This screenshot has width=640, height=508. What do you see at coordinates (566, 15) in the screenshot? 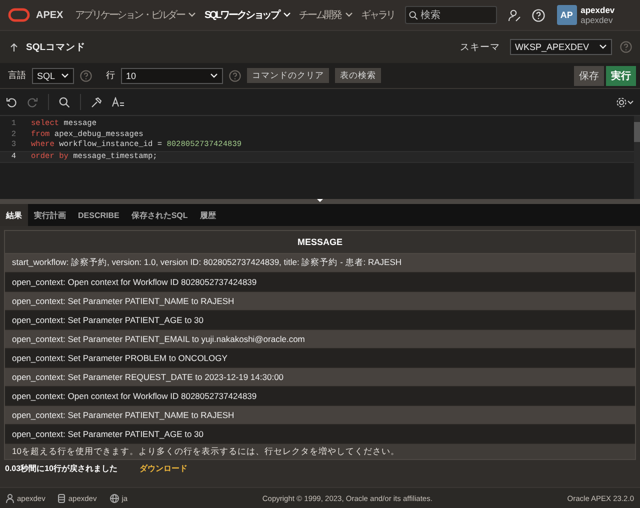
I see `user-avatar: AP` at bounding box center [566, 15].